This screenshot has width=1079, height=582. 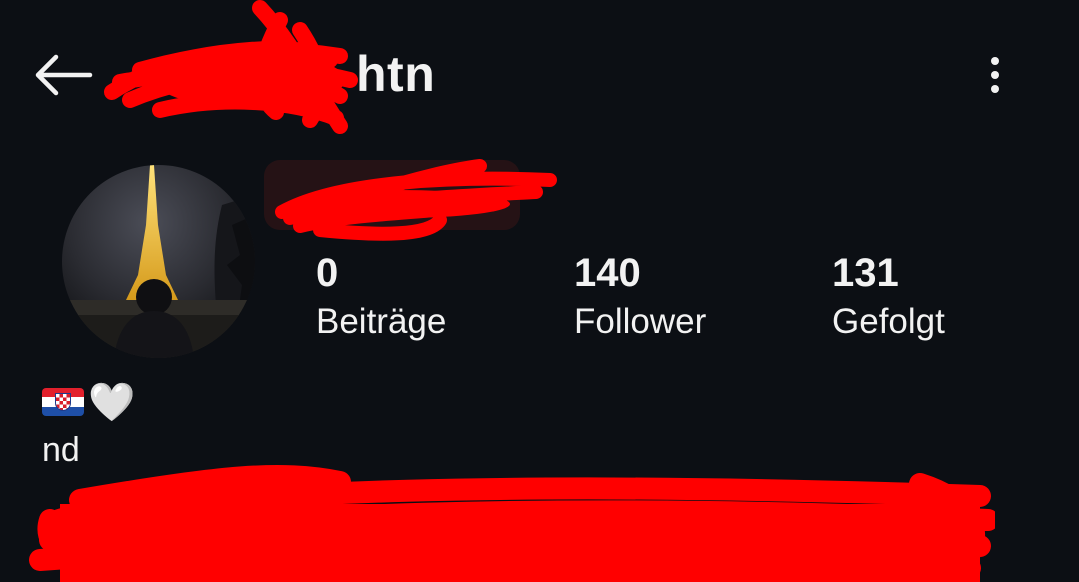 I want to click on croatia-flag-icon, so click(x=63, y=402).